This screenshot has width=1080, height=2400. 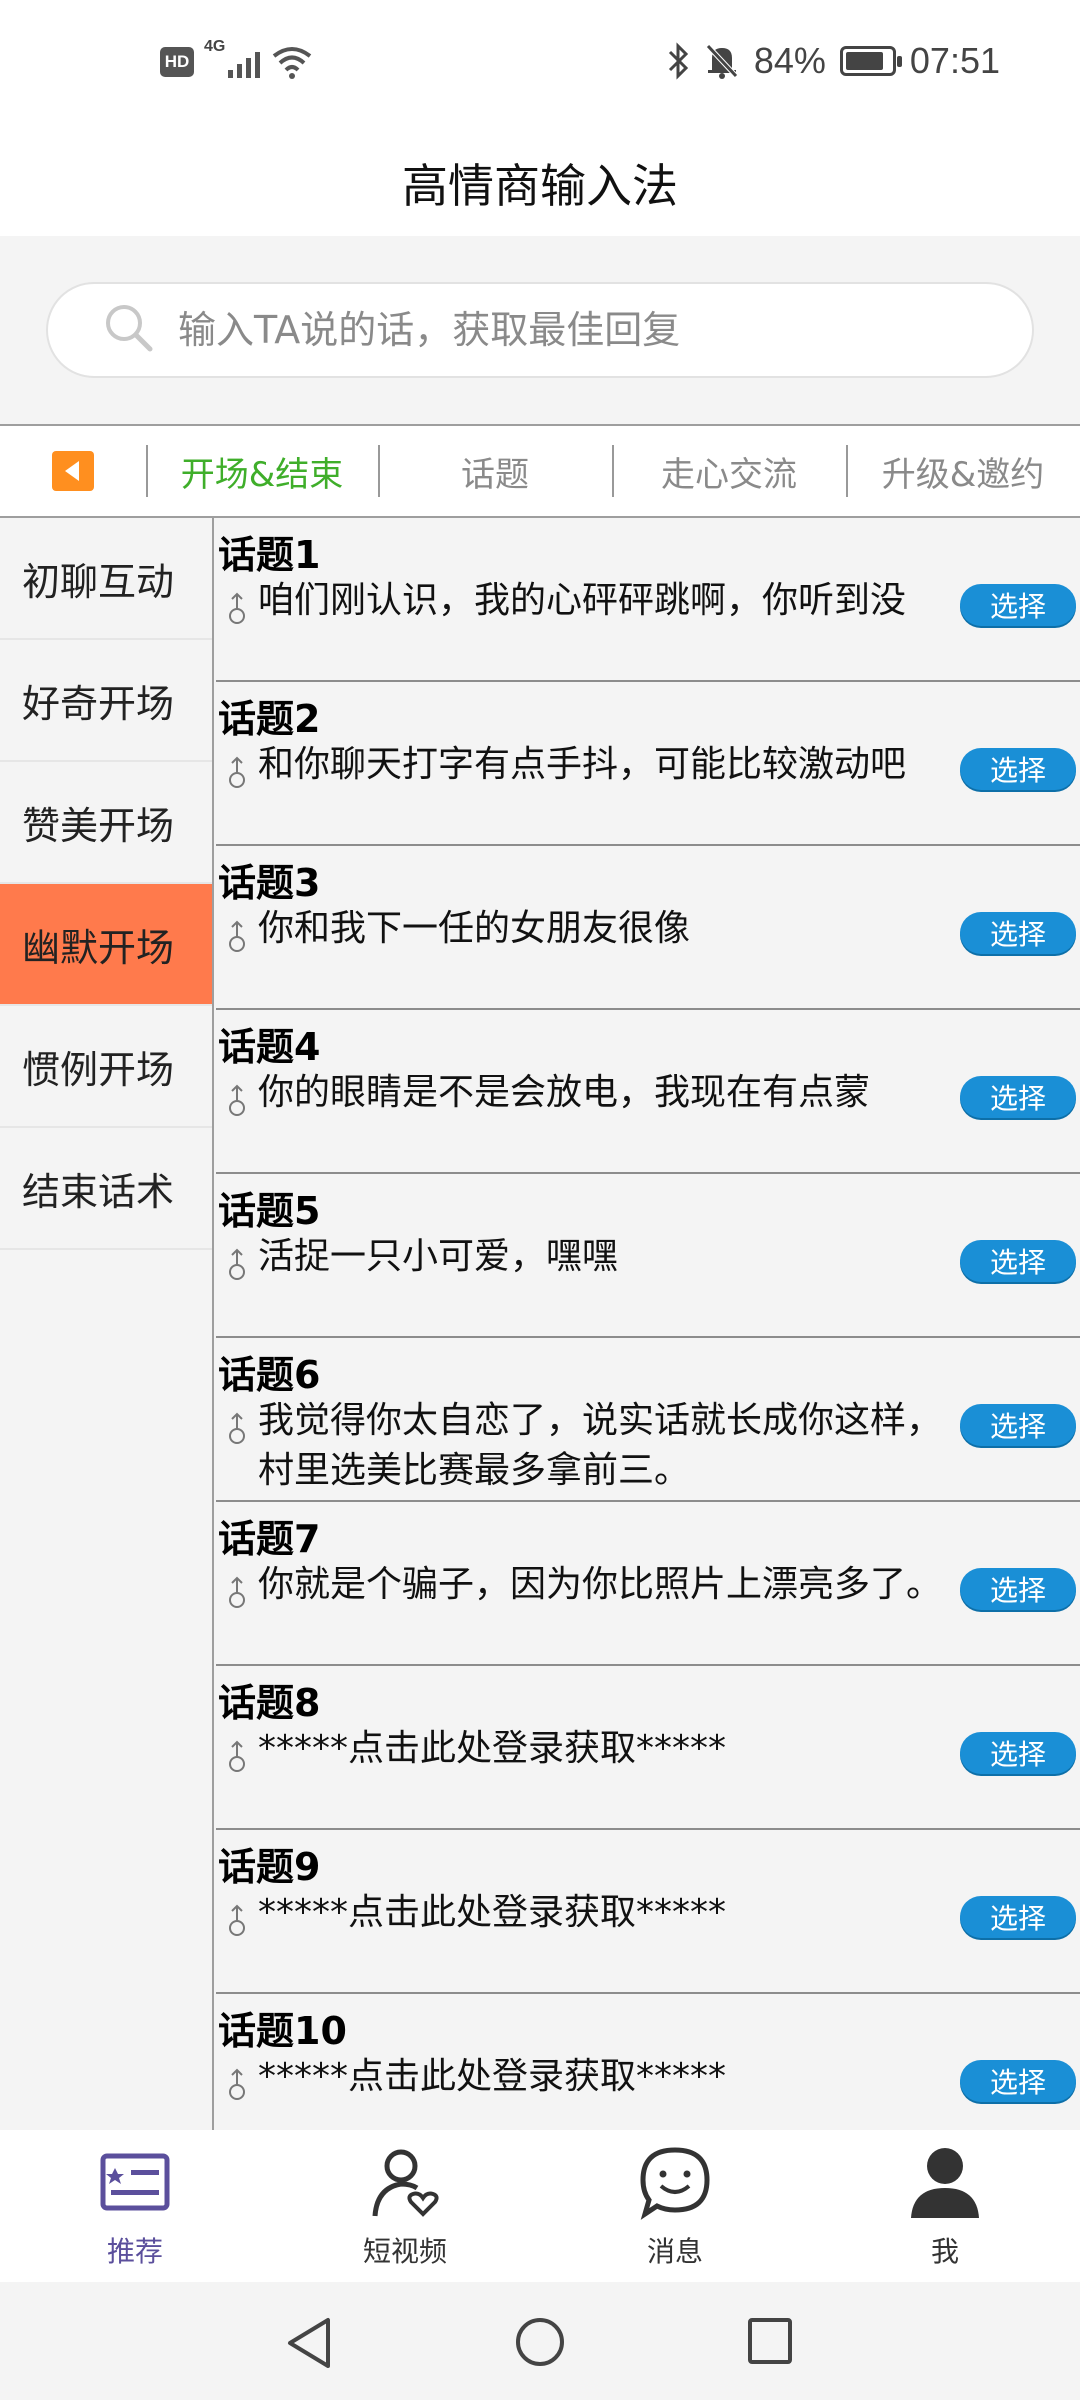 I want to click on search-area, so click(x=540, y=331).